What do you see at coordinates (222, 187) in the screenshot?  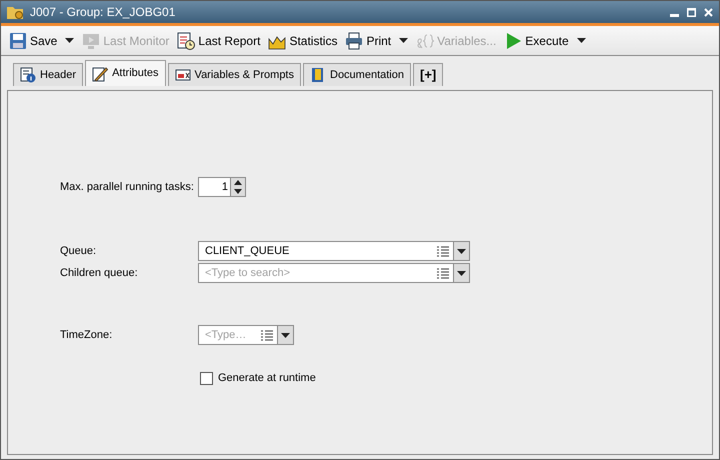 I see `spinner-field: 1` at bounding box center [222, 187].